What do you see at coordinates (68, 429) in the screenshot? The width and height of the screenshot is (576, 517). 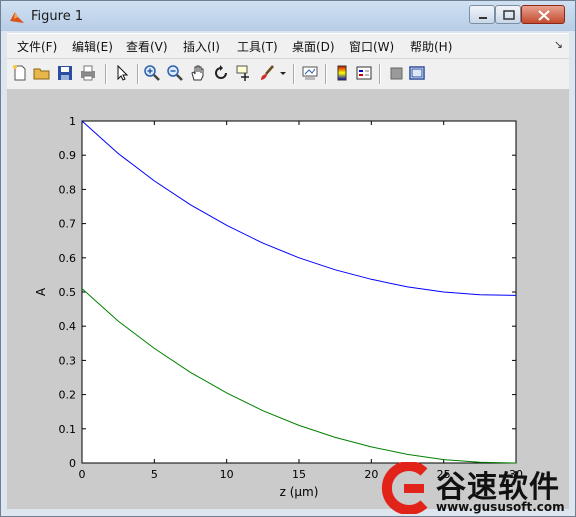 I see `y-tick-label: 0.1` at bounding box center [68, 429].